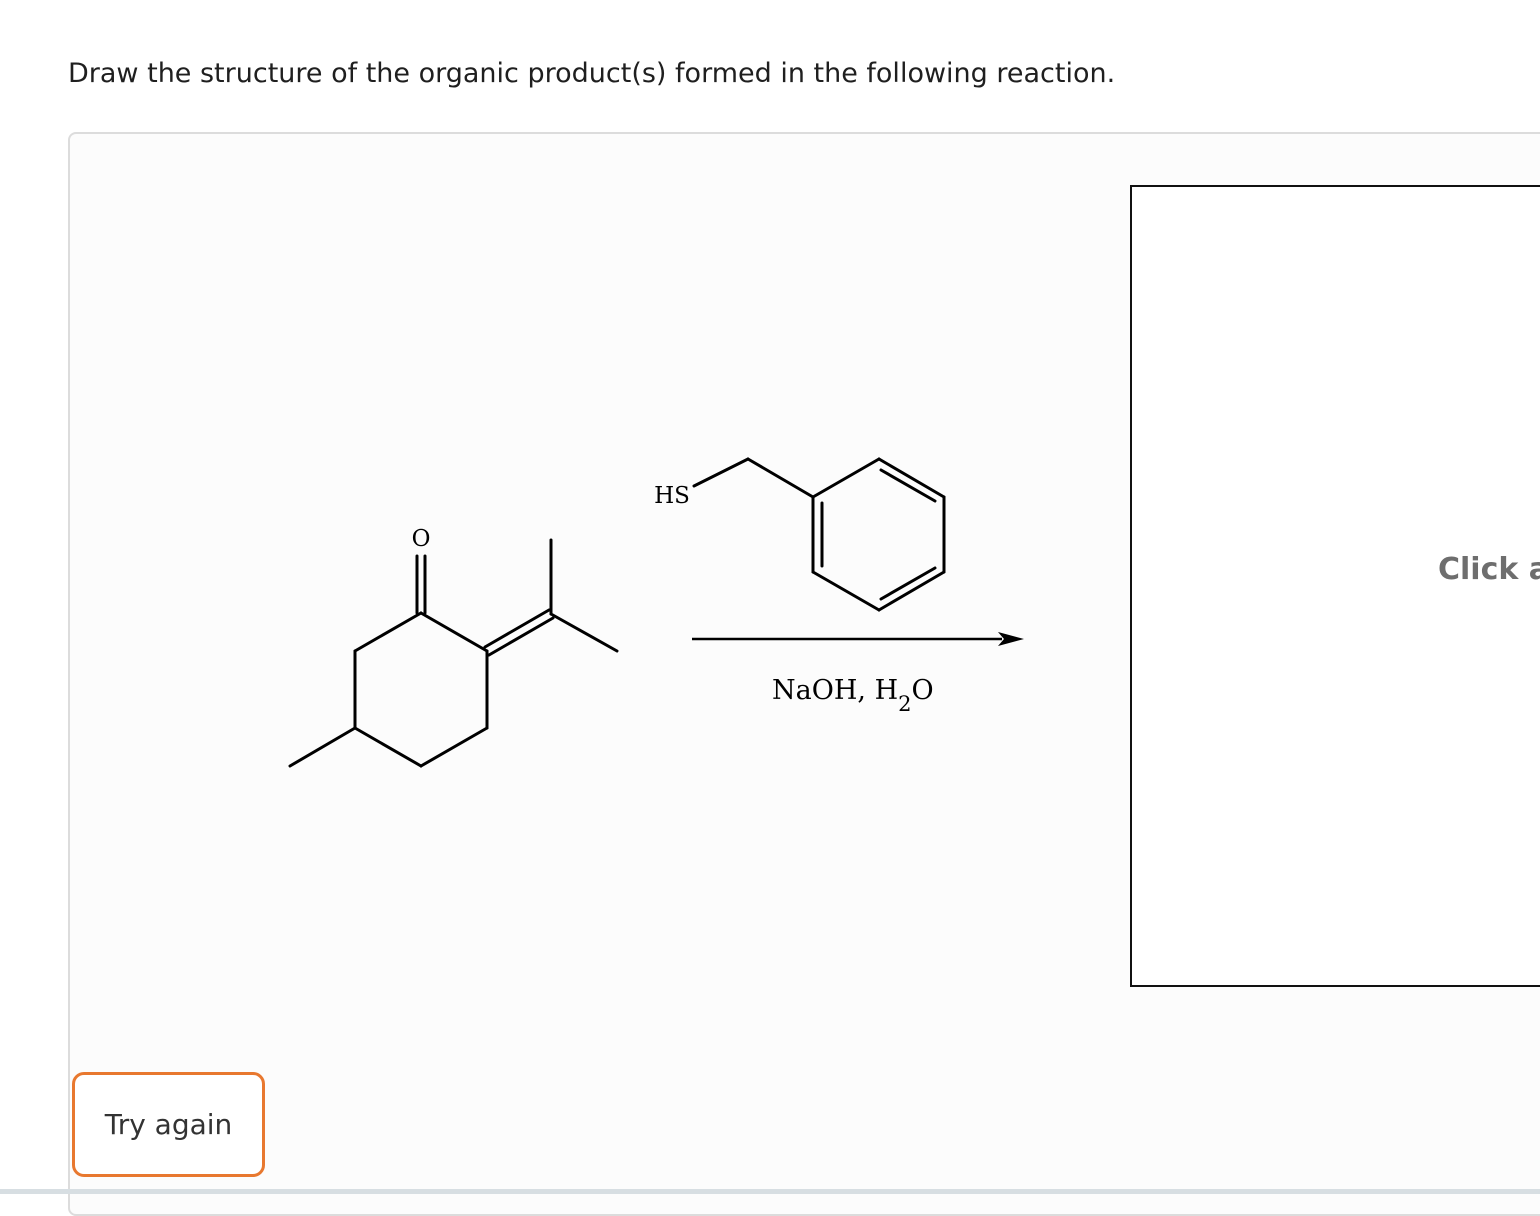  I want to click on reagent-tail: O, so click(923, 690).